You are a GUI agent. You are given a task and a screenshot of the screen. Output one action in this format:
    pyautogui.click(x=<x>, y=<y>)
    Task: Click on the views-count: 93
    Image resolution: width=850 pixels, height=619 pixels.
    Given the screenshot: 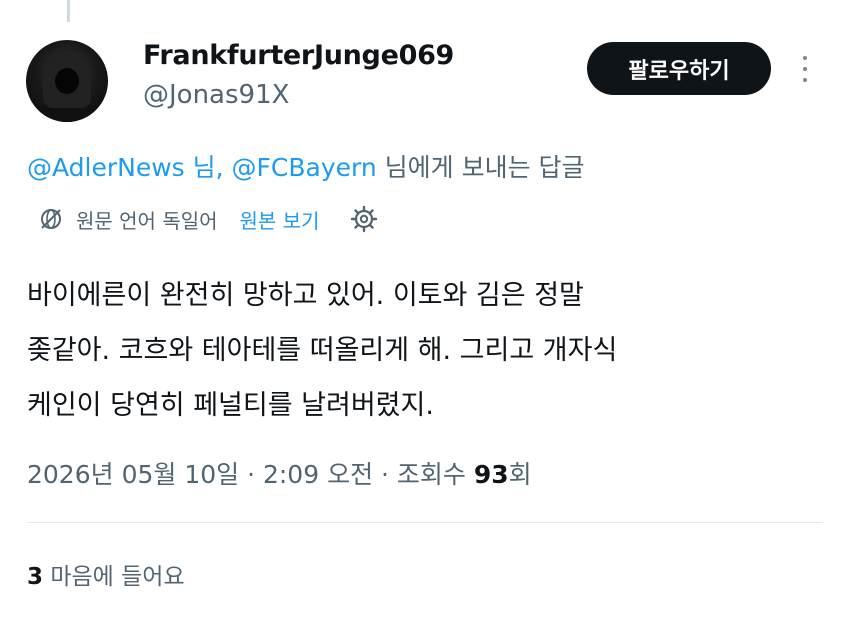 What is the action you would take?
    pyautogui.click(x=491, y=474)
    